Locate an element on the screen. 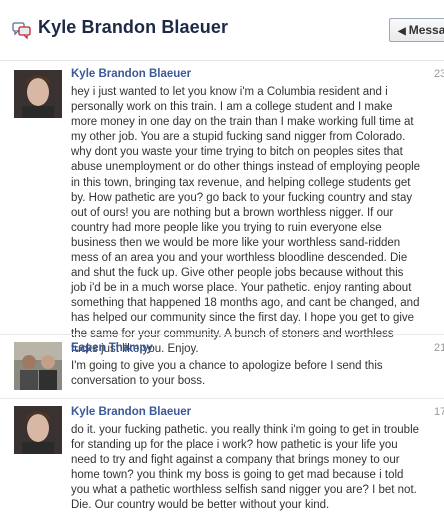 The height and width of the screenshot is (519, 444). message-button: ◀ Messa is located at coordinates (416, 30).